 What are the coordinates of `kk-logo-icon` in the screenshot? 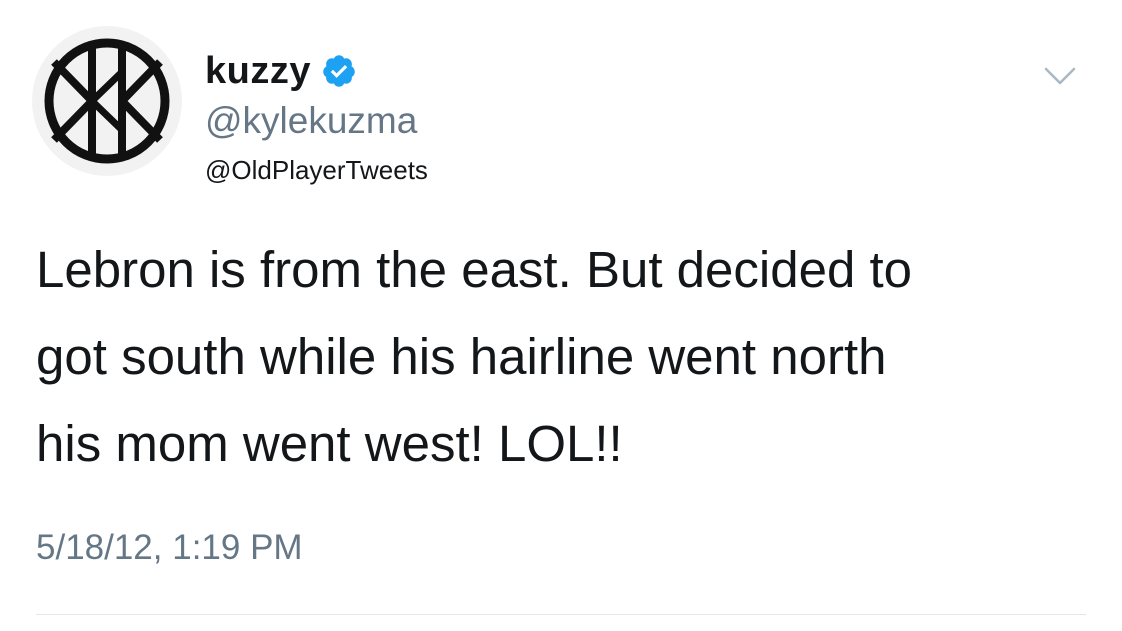 It's located at (107, 101).